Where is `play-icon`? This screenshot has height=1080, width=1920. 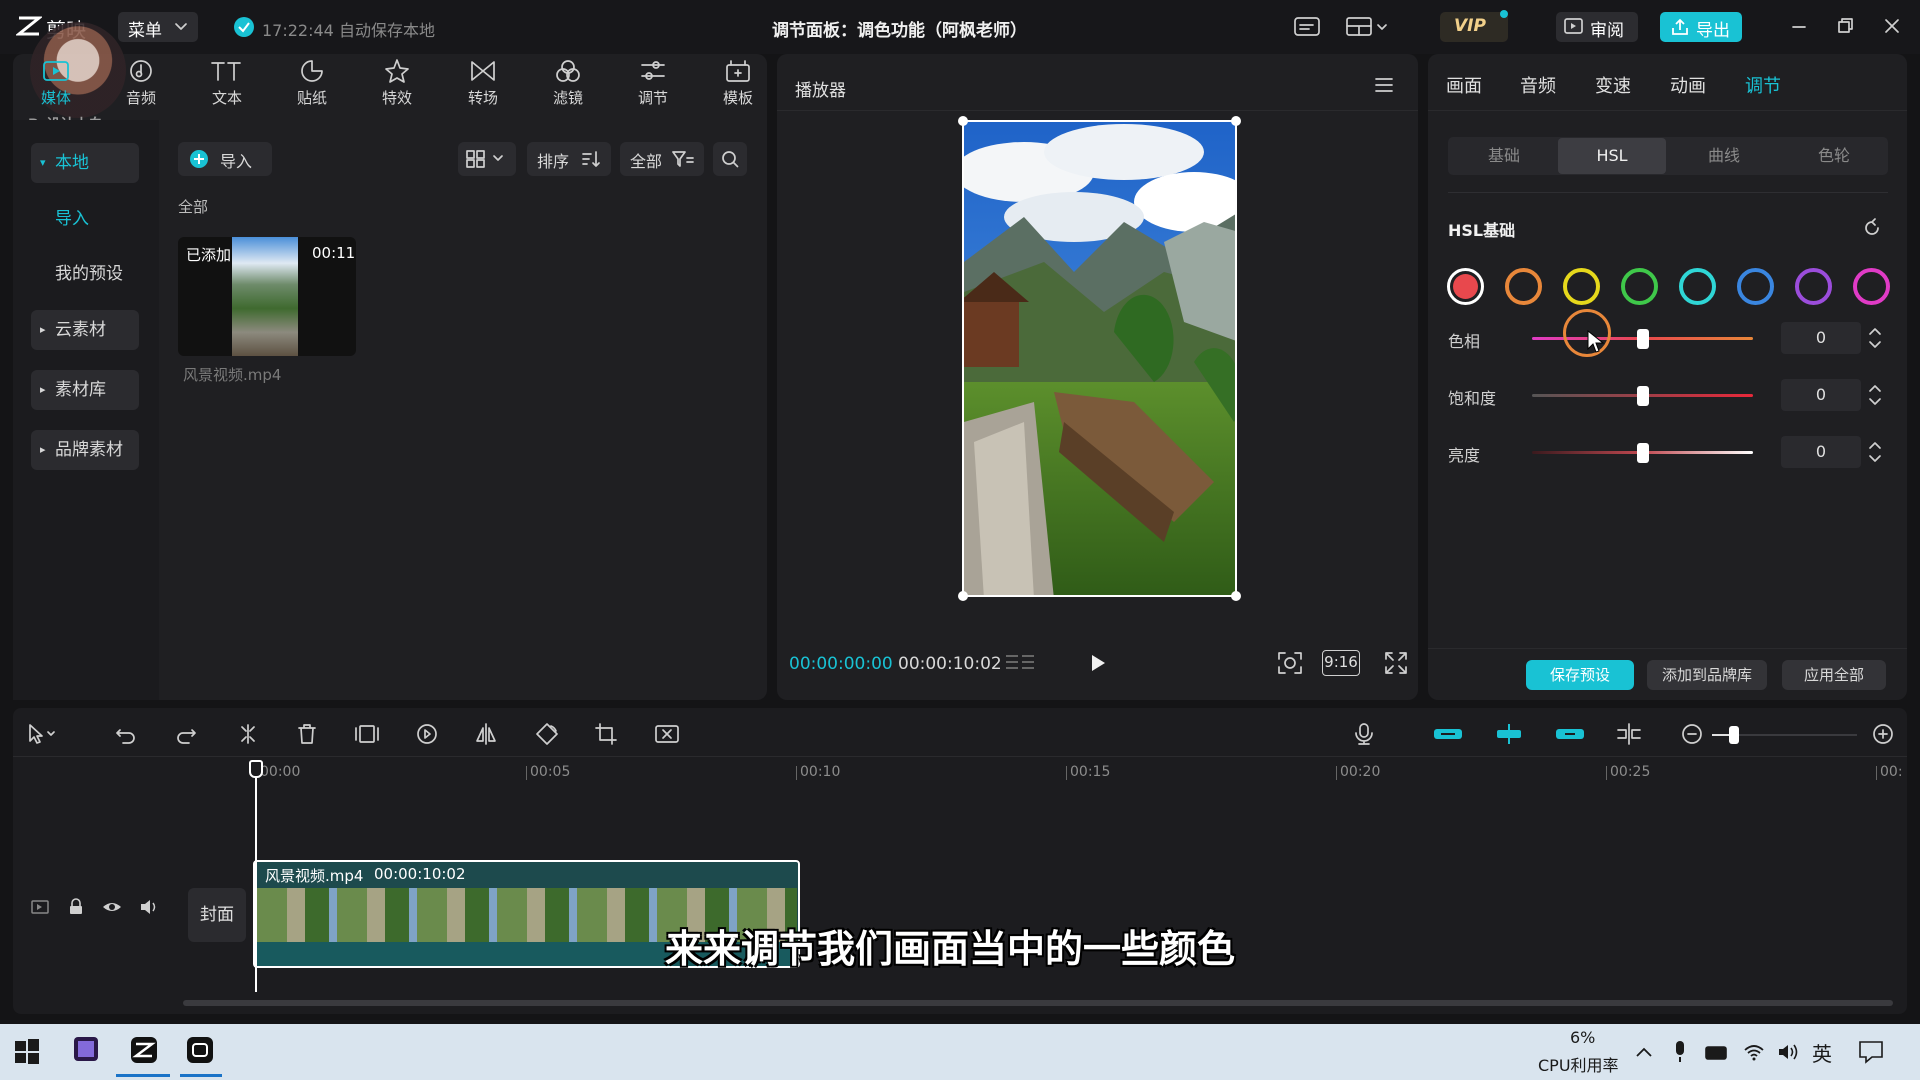
play-icon is located at coordinates (1098, 663).